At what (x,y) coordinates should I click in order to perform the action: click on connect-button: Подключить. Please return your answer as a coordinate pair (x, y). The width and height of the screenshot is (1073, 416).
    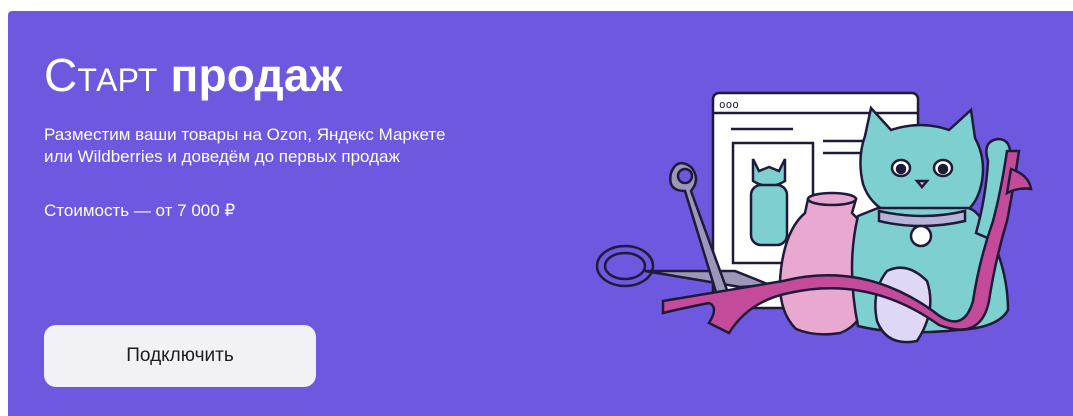
    Looking at the image, I should click on (180, 356).